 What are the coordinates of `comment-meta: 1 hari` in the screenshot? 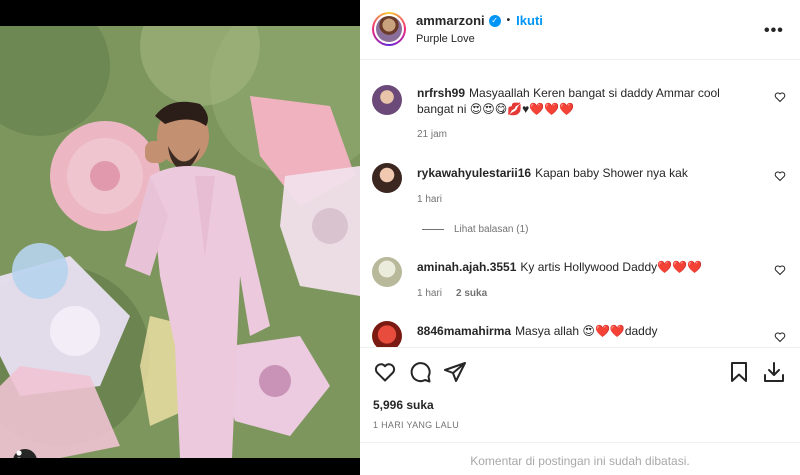 It's located at (429, 199).